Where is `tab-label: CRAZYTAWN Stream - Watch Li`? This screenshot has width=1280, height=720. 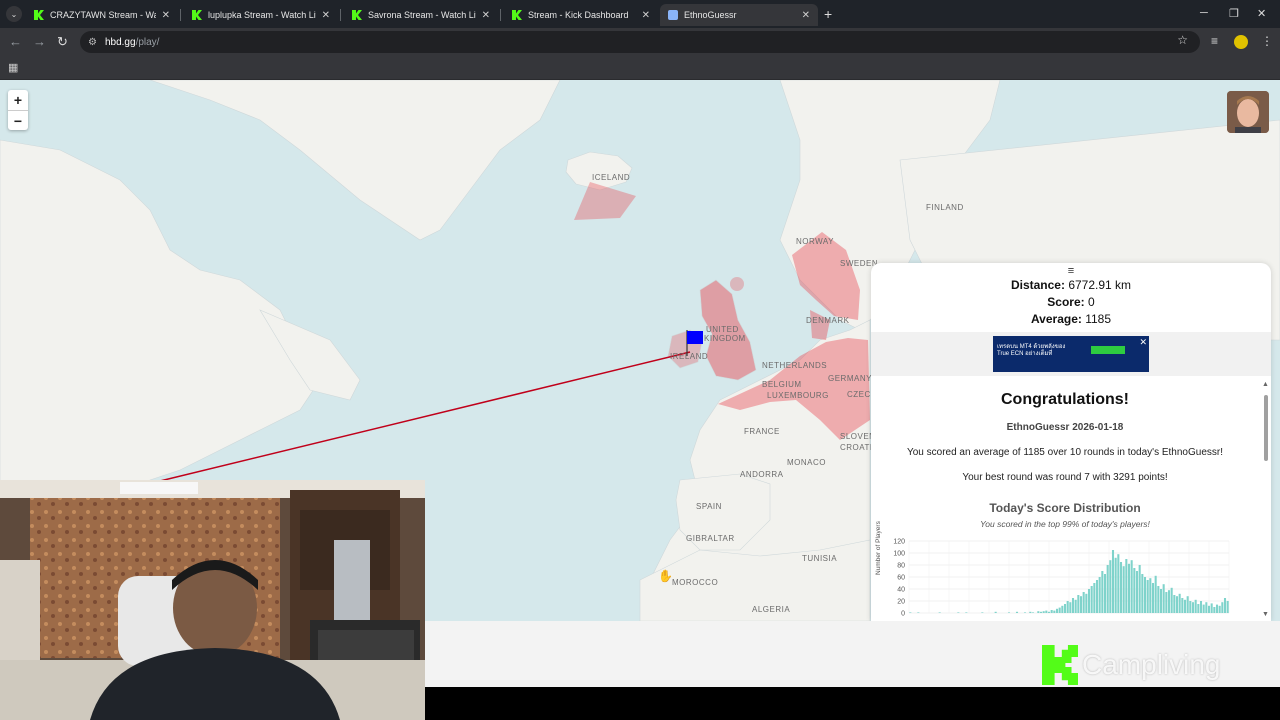 tab-label: CRAZYTAWN Stream - Watch Li is located at coordinates (103, 15).